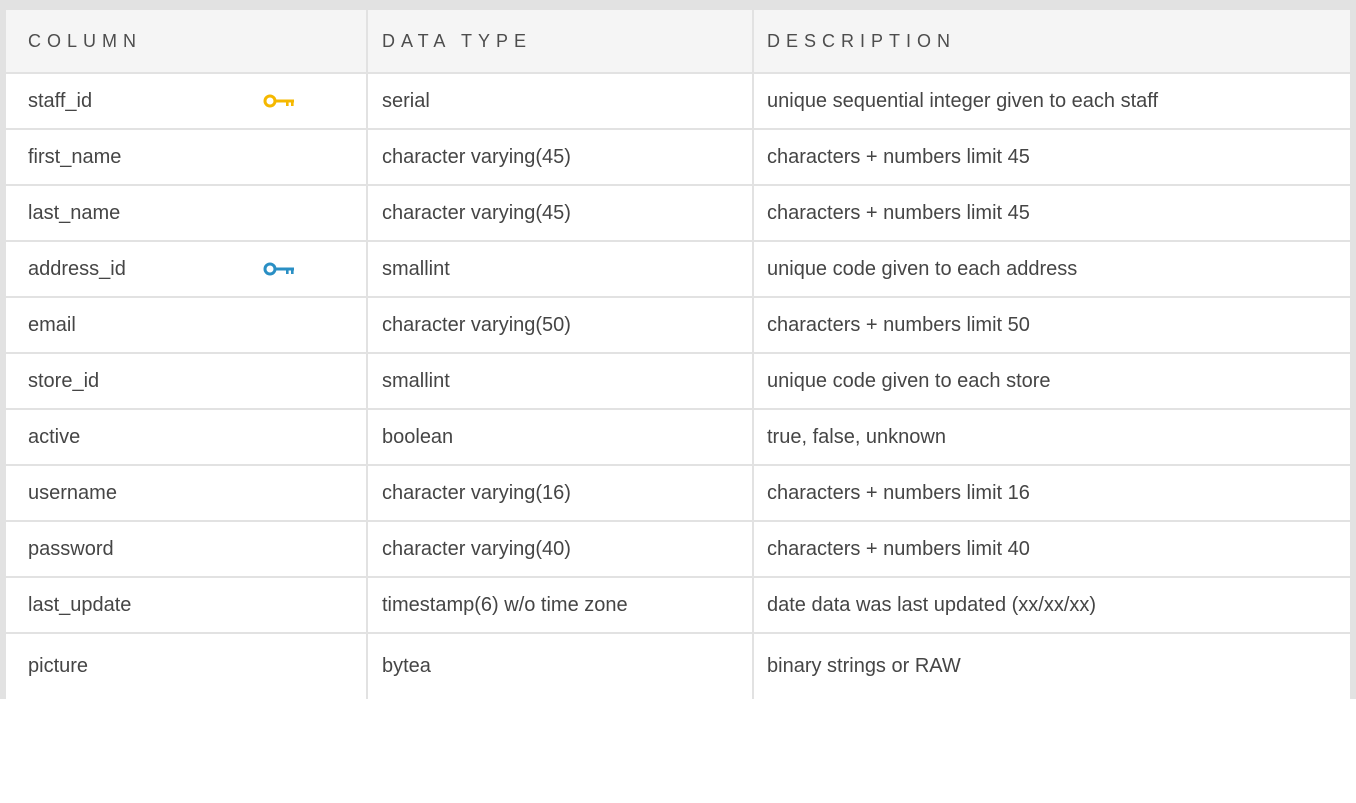 This screenshot has width=1356, height=803. I want to click on column-name: last_name, so click(183, 213).